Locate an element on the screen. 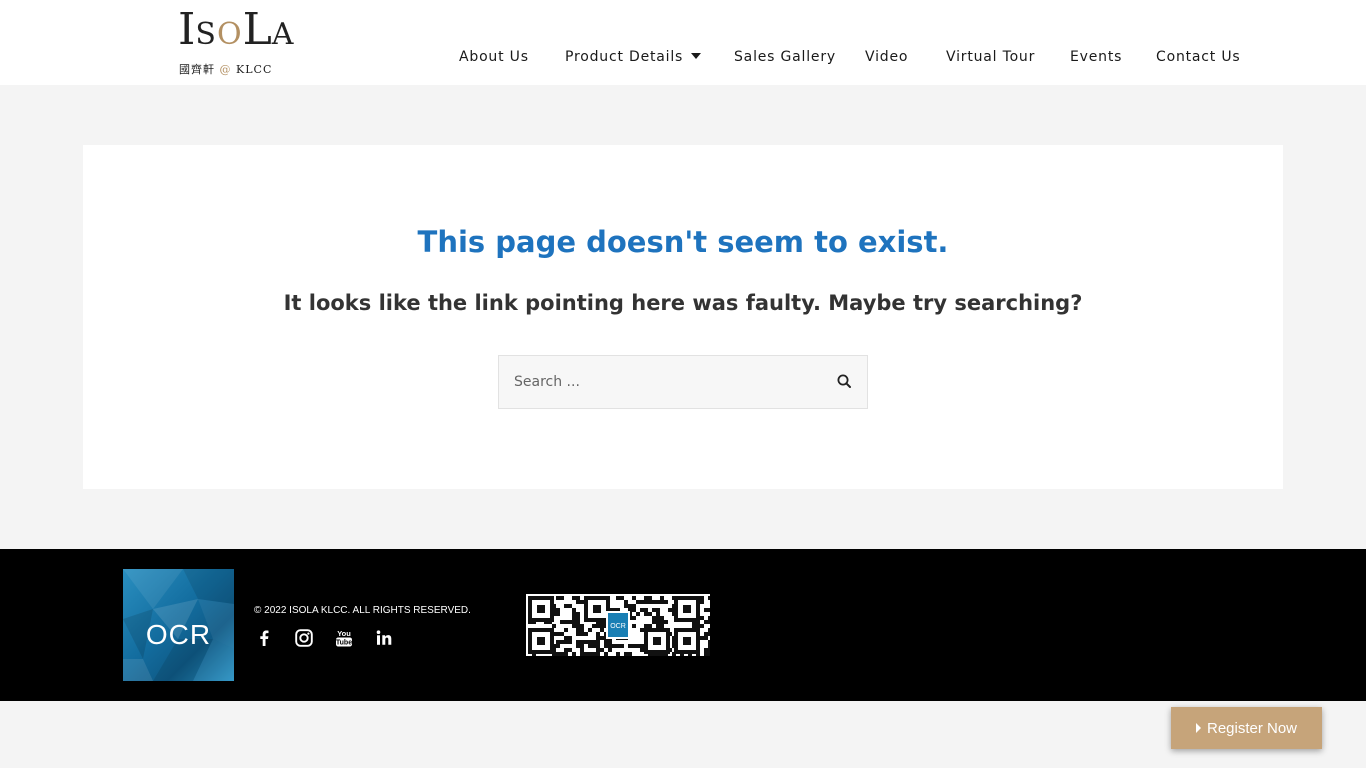  search-form is located at coordinates (683, 382).